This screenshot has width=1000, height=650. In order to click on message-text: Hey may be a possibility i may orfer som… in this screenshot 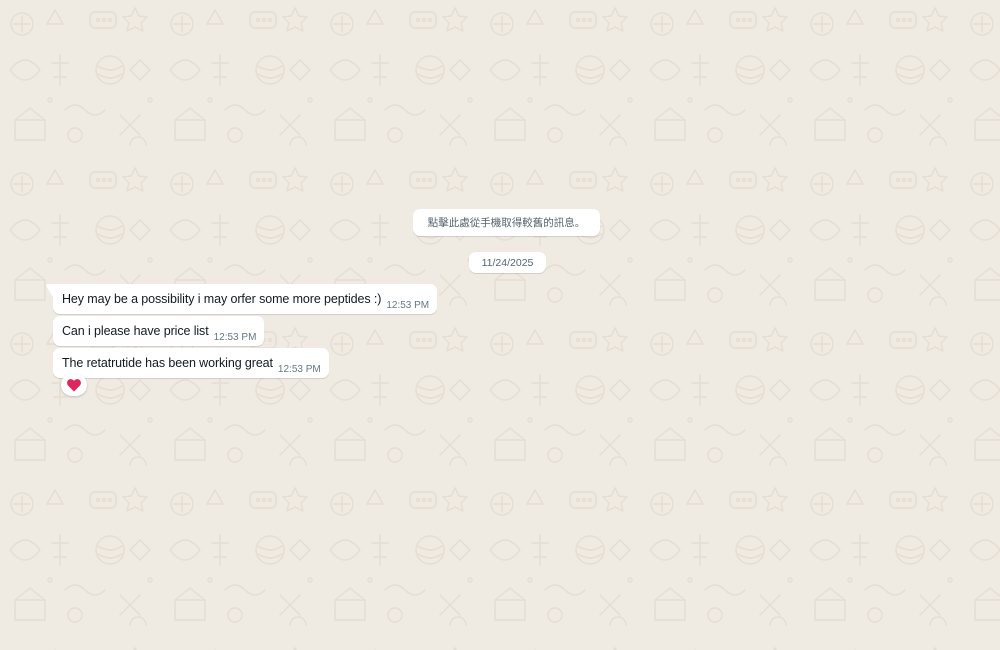, I will do `click(222, 299)`.